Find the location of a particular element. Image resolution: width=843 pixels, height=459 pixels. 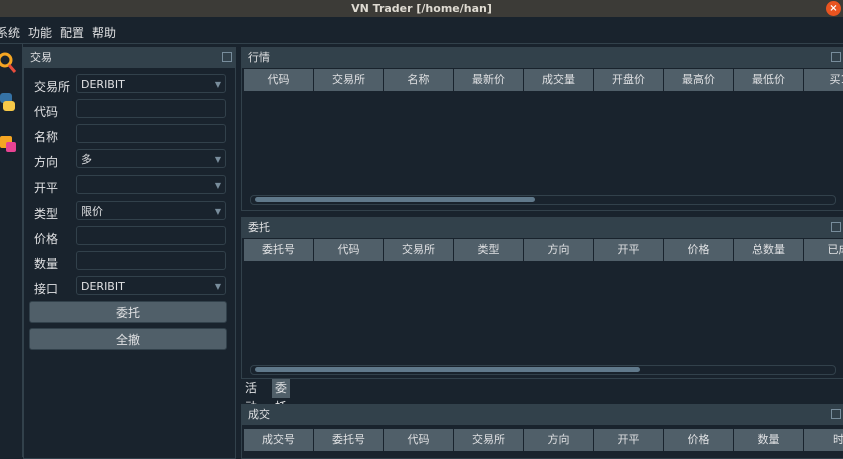

direction-value: 多 is located at coordinates (86, 159).